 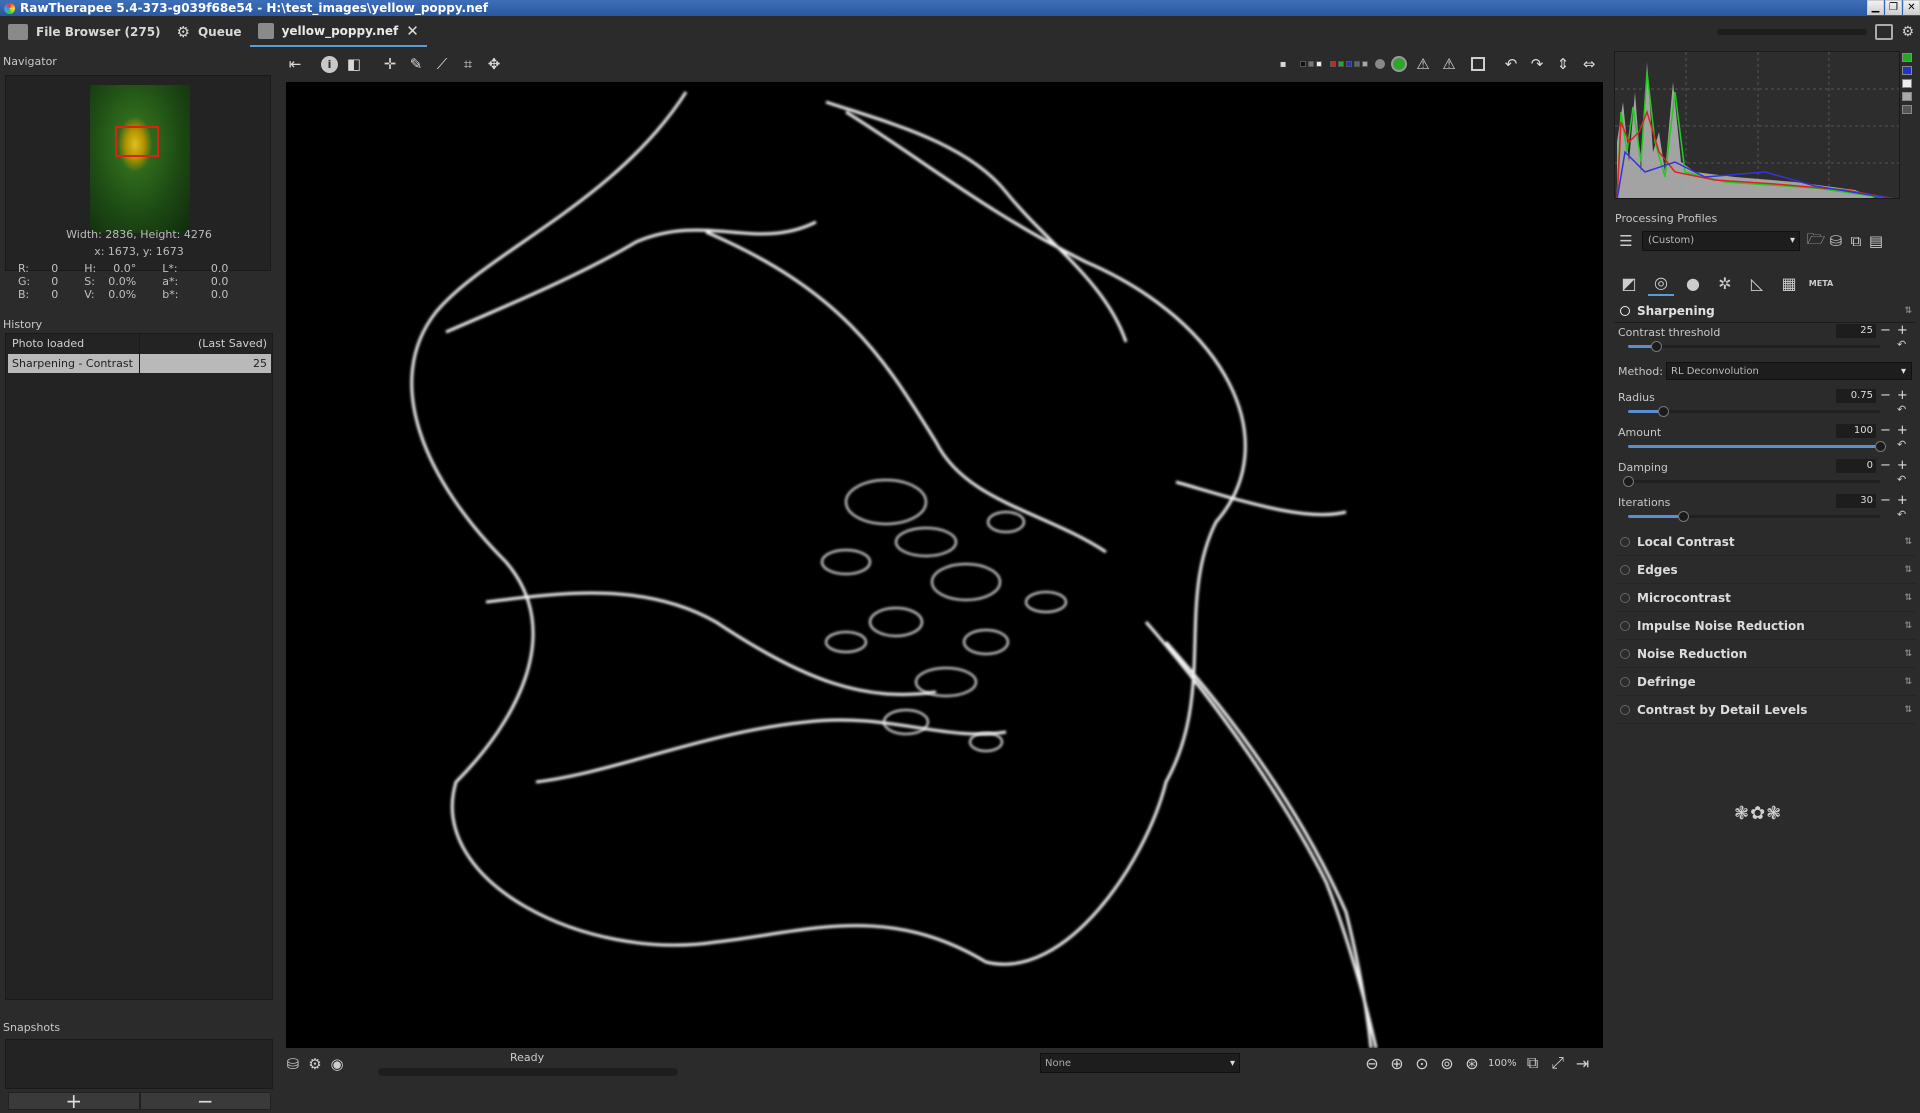 I want to click on histogram-toggle-icon, so click(x=1478, y=64).